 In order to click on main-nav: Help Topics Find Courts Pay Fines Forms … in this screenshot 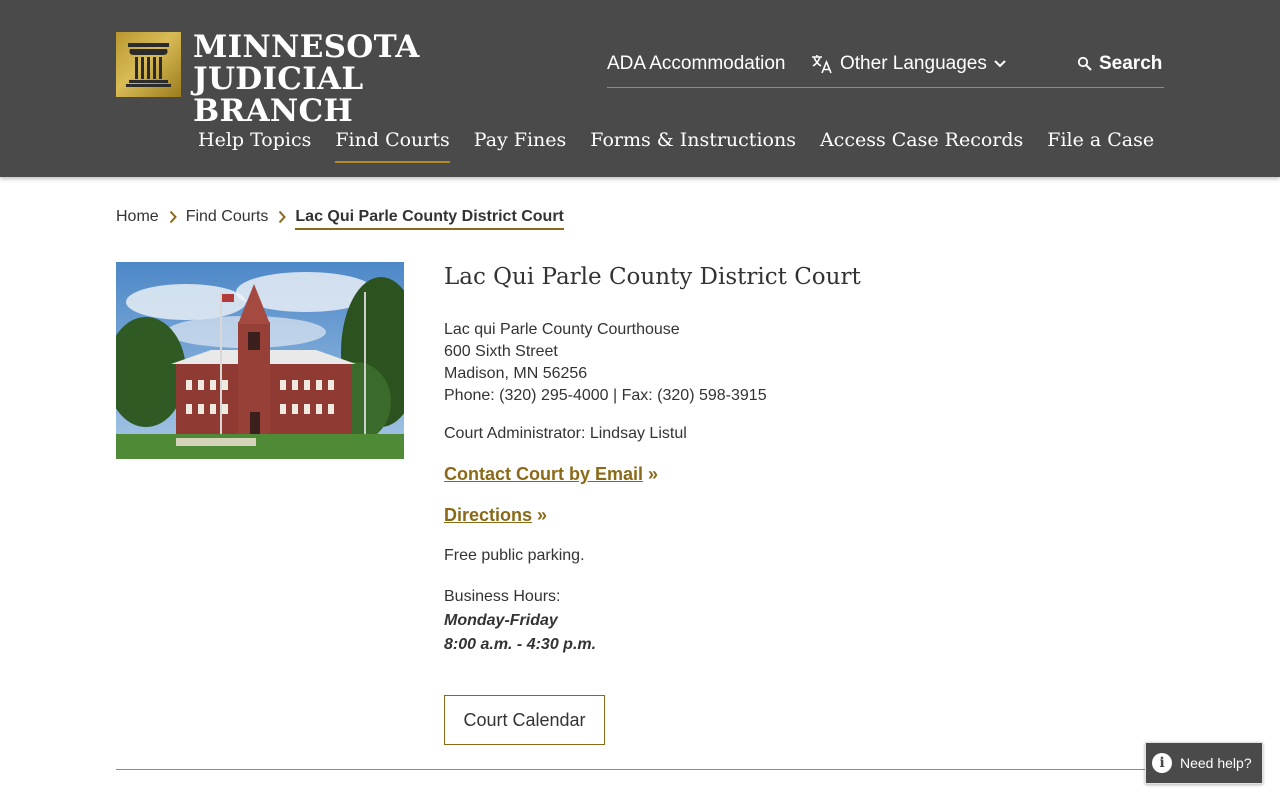, I will do `click(676, 146)`.